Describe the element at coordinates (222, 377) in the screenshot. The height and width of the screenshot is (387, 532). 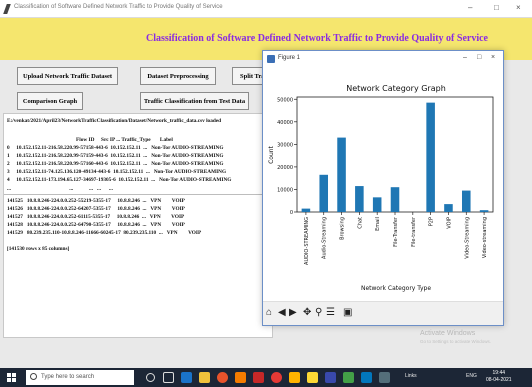
I see `chrome-icon` at that location.